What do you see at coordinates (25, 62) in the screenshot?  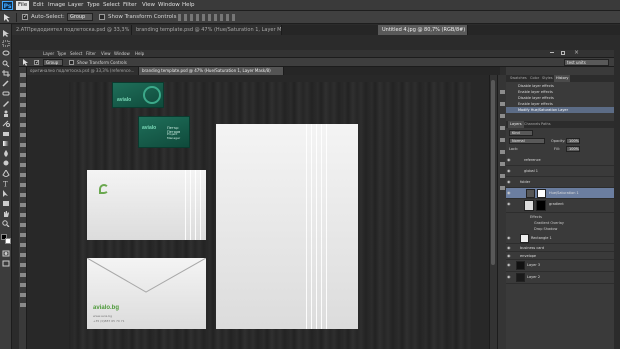 I see `inner-move-tool-icon` at bounding box center [25, 62].